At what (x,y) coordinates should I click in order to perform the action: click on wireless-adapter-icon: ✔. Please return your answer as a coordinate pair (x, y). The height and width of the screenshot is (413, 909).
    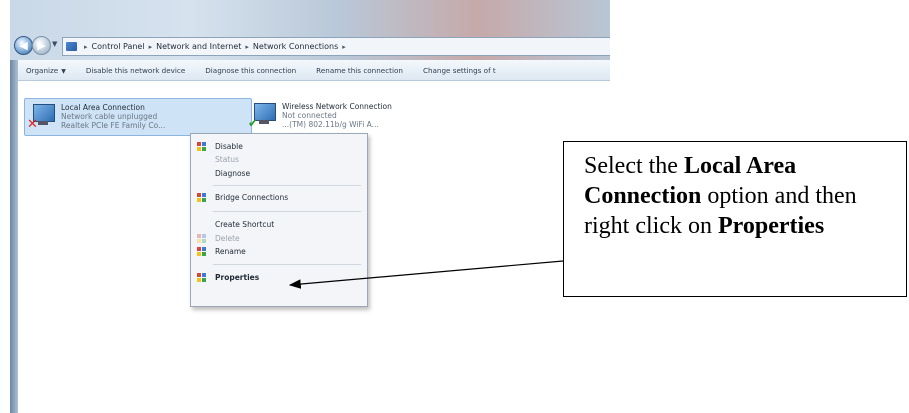
    Looking at the image, I should click on (263, 115).